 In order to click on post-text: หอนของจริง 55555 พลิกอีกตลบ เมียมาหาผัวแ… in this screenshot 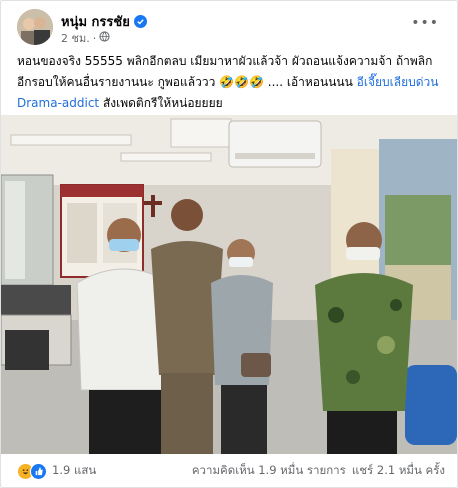, I will do `click(231, 82)`.